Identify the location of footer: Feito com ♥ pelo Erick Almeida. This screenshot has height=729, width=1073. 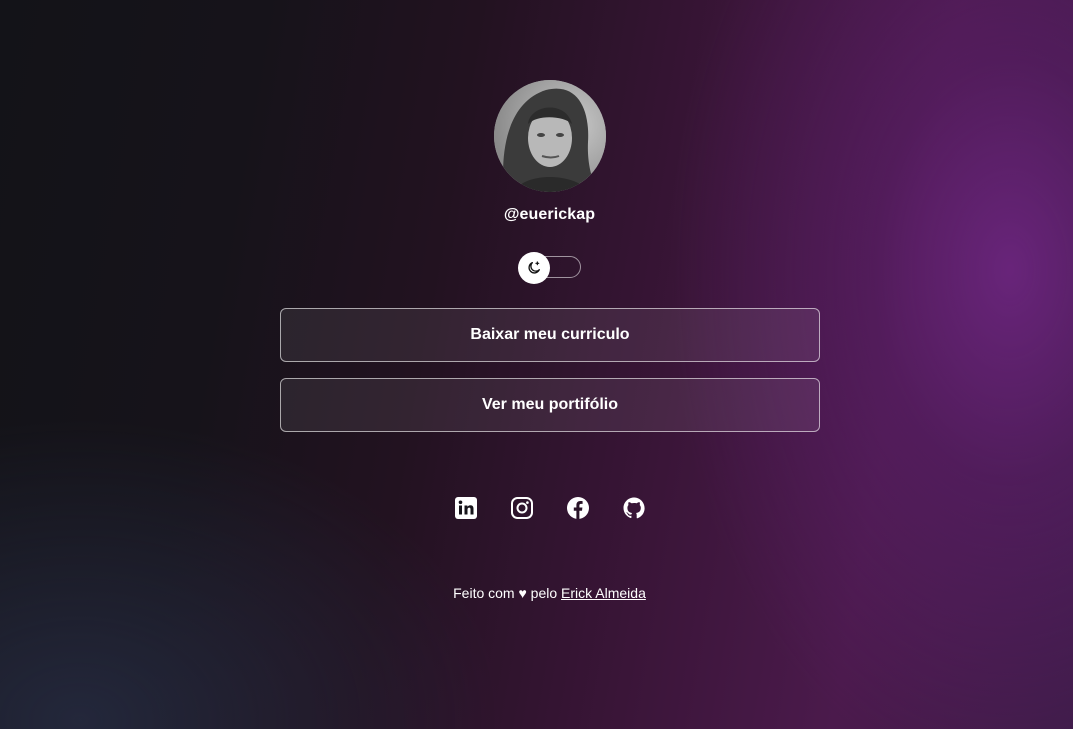
(536, 593).